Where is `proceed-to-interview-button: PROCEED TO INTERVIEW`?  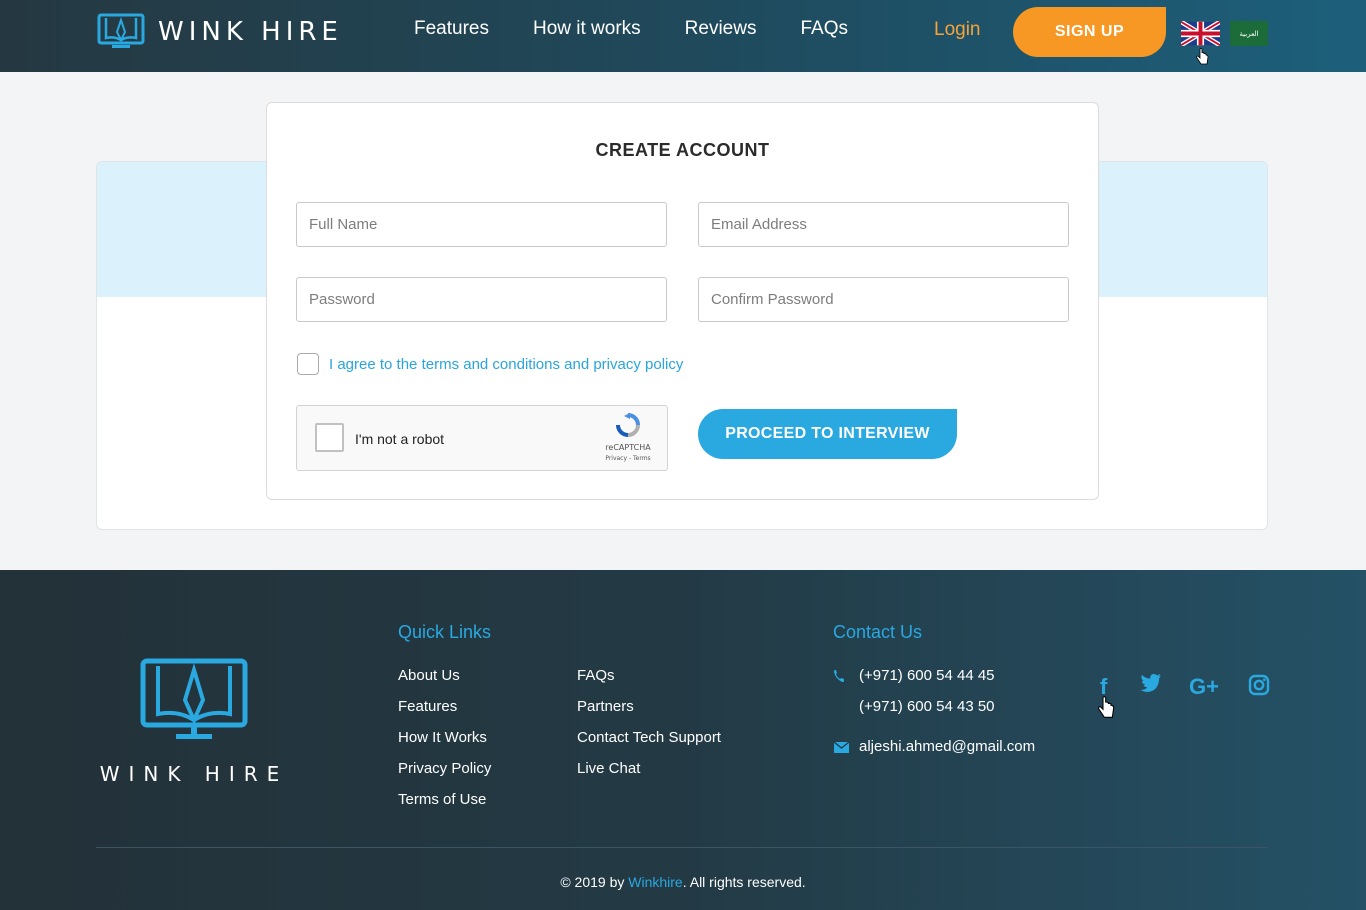 proceed-to-interview-button: PROCEED TO INTERVIEW is located at coordinates (827, 434).